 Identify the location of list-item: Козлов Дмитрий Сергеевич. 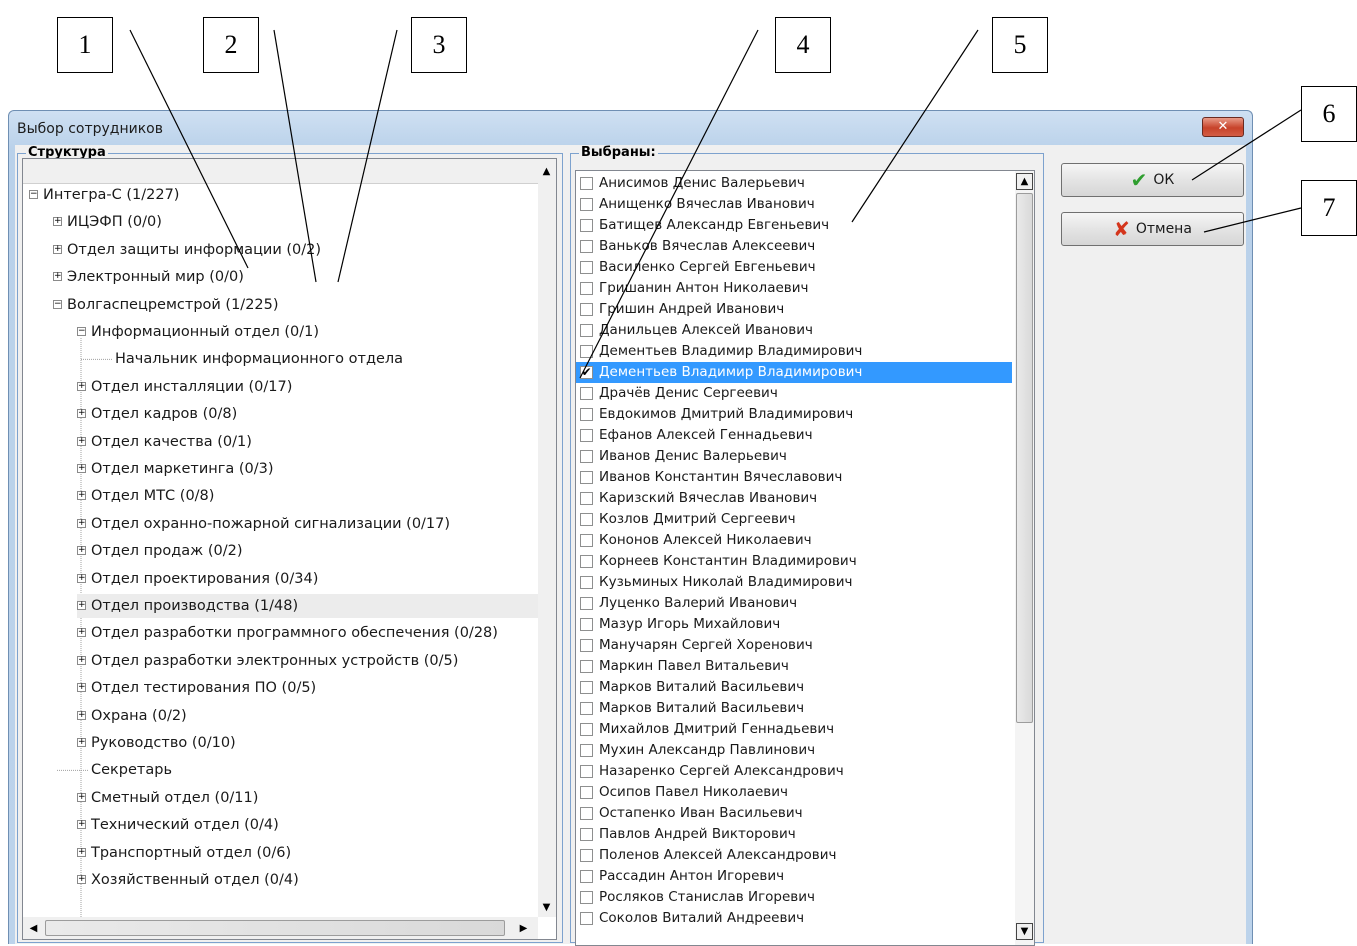
(794, 519).